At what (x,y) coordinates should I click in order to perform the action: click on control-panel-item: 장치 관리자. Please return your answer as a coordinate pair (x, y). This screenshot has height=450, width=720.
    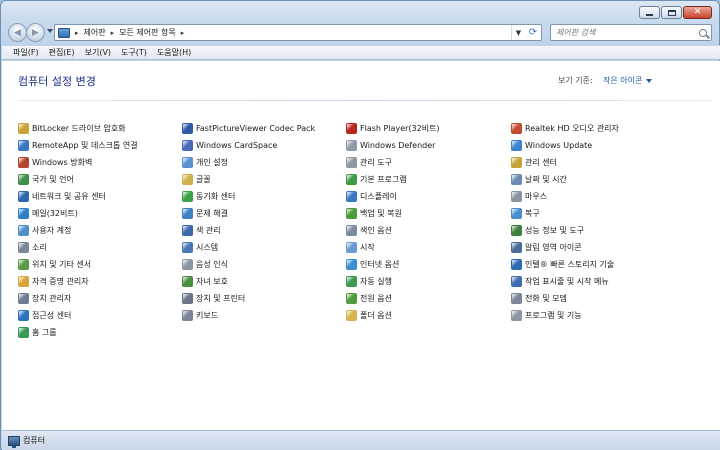
    Looking at the image, I should click on (100, 298).